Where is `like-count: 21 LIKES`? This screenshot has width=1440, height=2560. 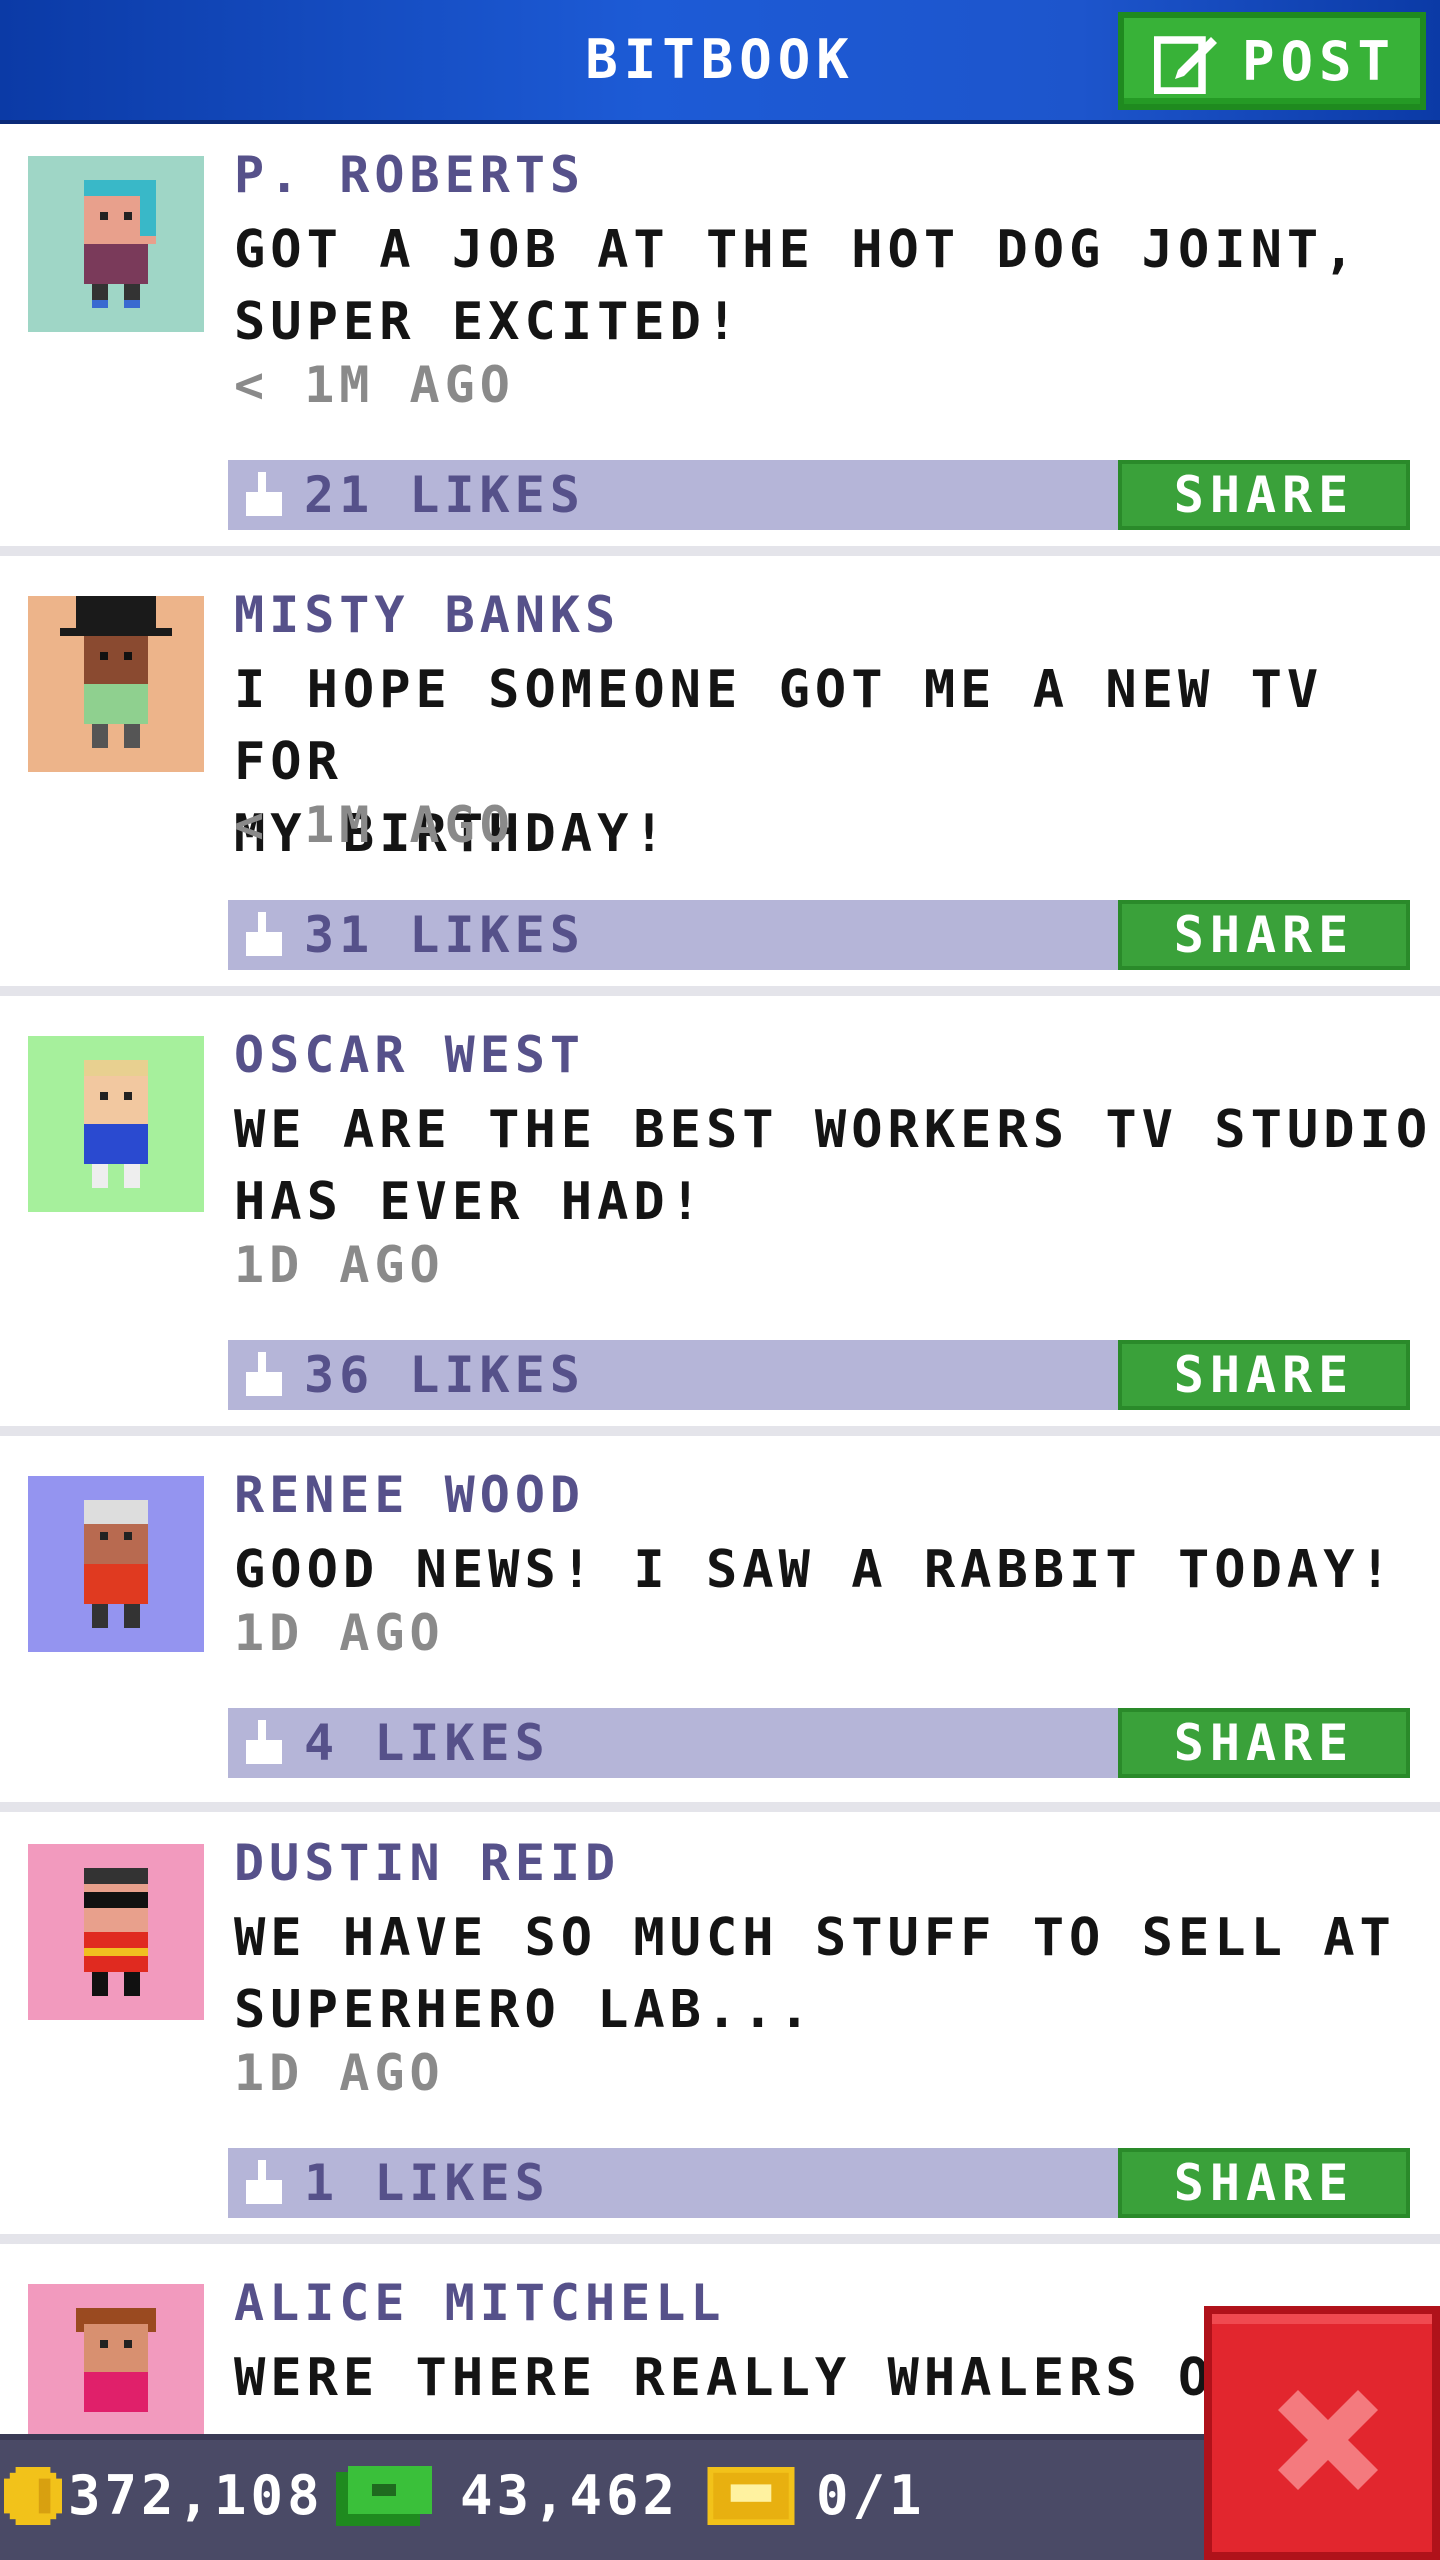 like-count: 21 LIKES is located at coordinates (444, 495).